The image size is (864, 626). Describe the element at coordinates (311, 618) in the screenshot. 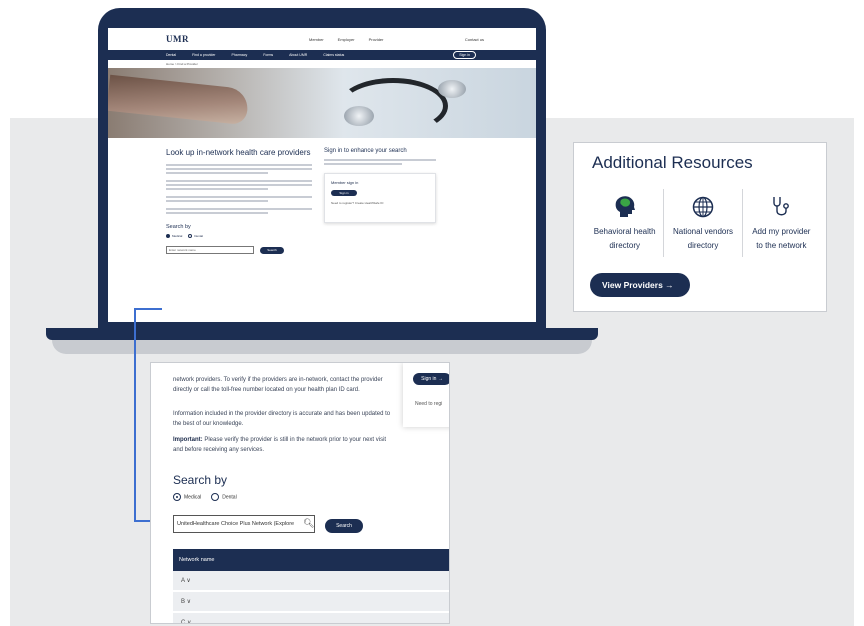

I see `table-row: C ∨` at that location.